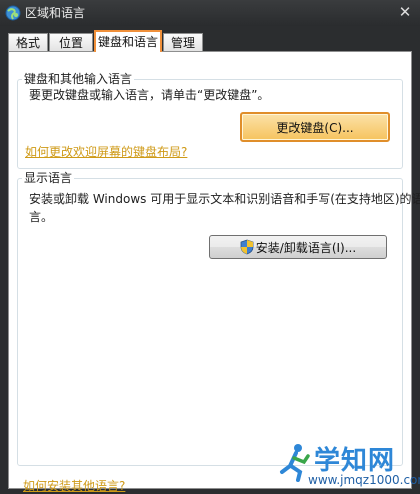 This screenshot has width=420, height=494. I want to click on tab-strip: 格式 位置 键盘和语言 管理, so click(210, 41).